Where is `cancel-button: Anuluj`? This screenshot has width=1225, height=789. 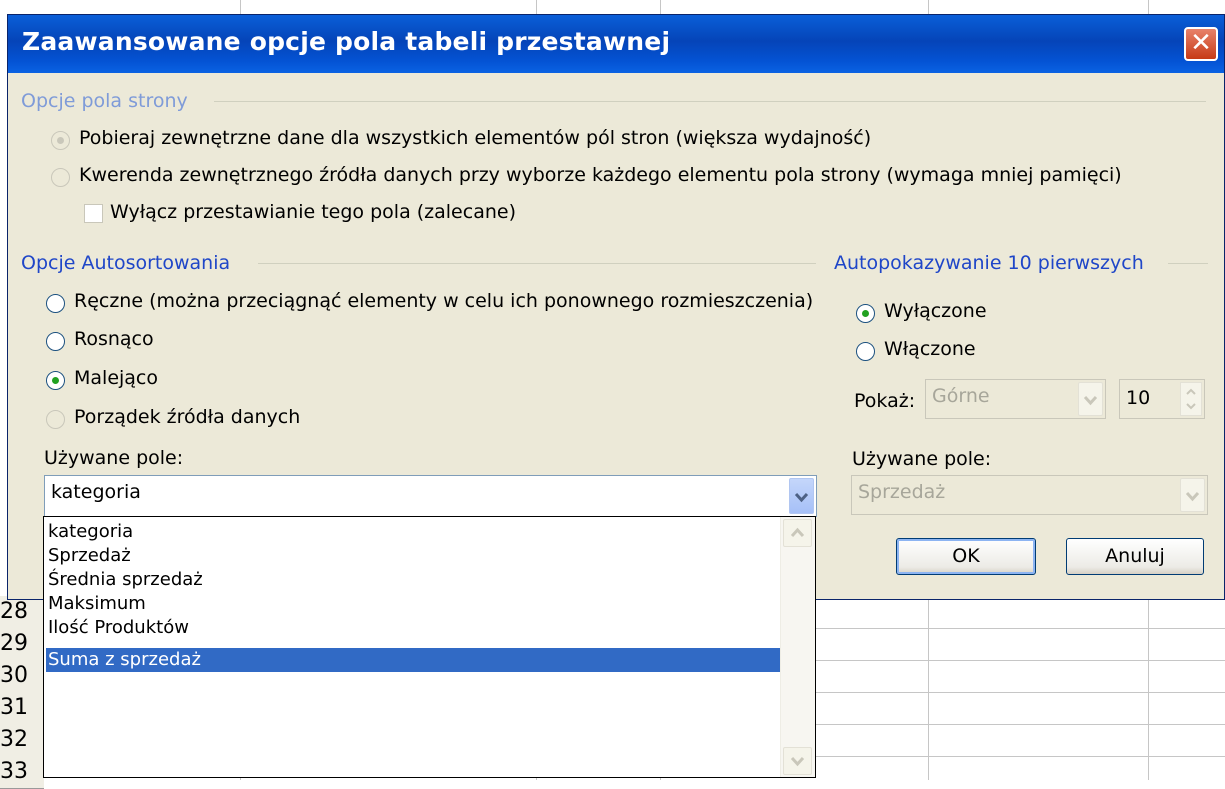
cancel-button: Anuluj is located at coordinates (1135, 556).